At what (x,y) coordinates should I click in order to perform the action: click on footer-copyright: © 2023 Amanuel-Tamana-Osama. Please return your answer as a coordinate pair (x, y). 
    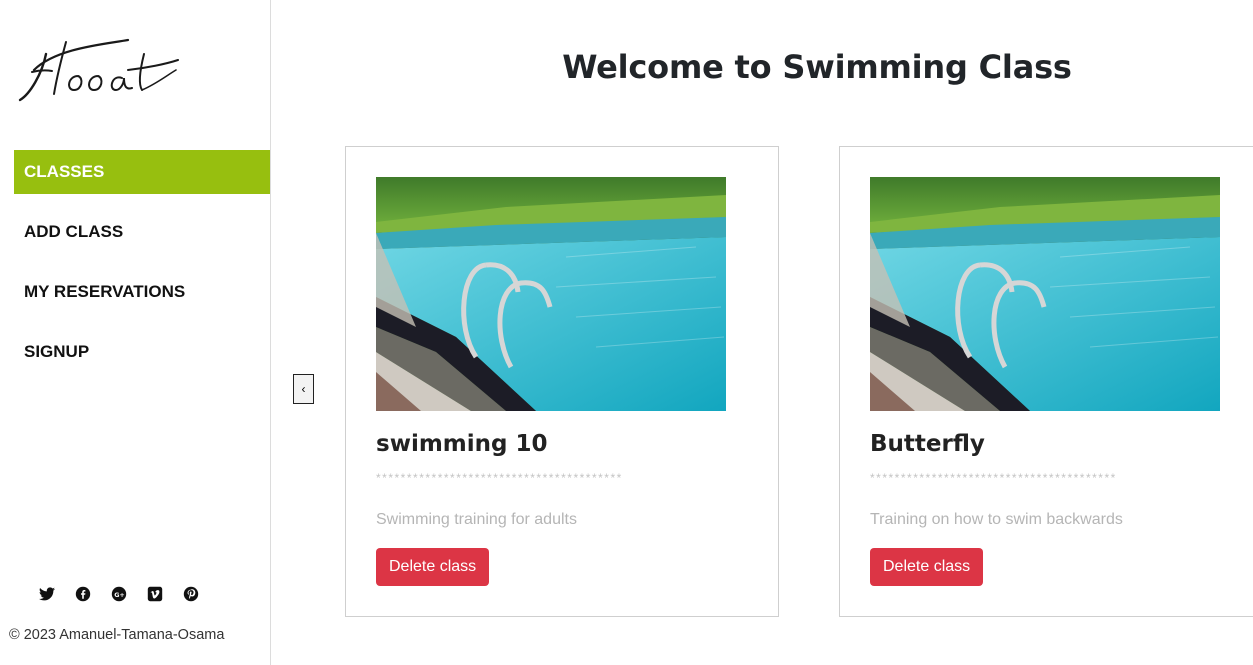
    Looking at the image, I should click on (117, 635).